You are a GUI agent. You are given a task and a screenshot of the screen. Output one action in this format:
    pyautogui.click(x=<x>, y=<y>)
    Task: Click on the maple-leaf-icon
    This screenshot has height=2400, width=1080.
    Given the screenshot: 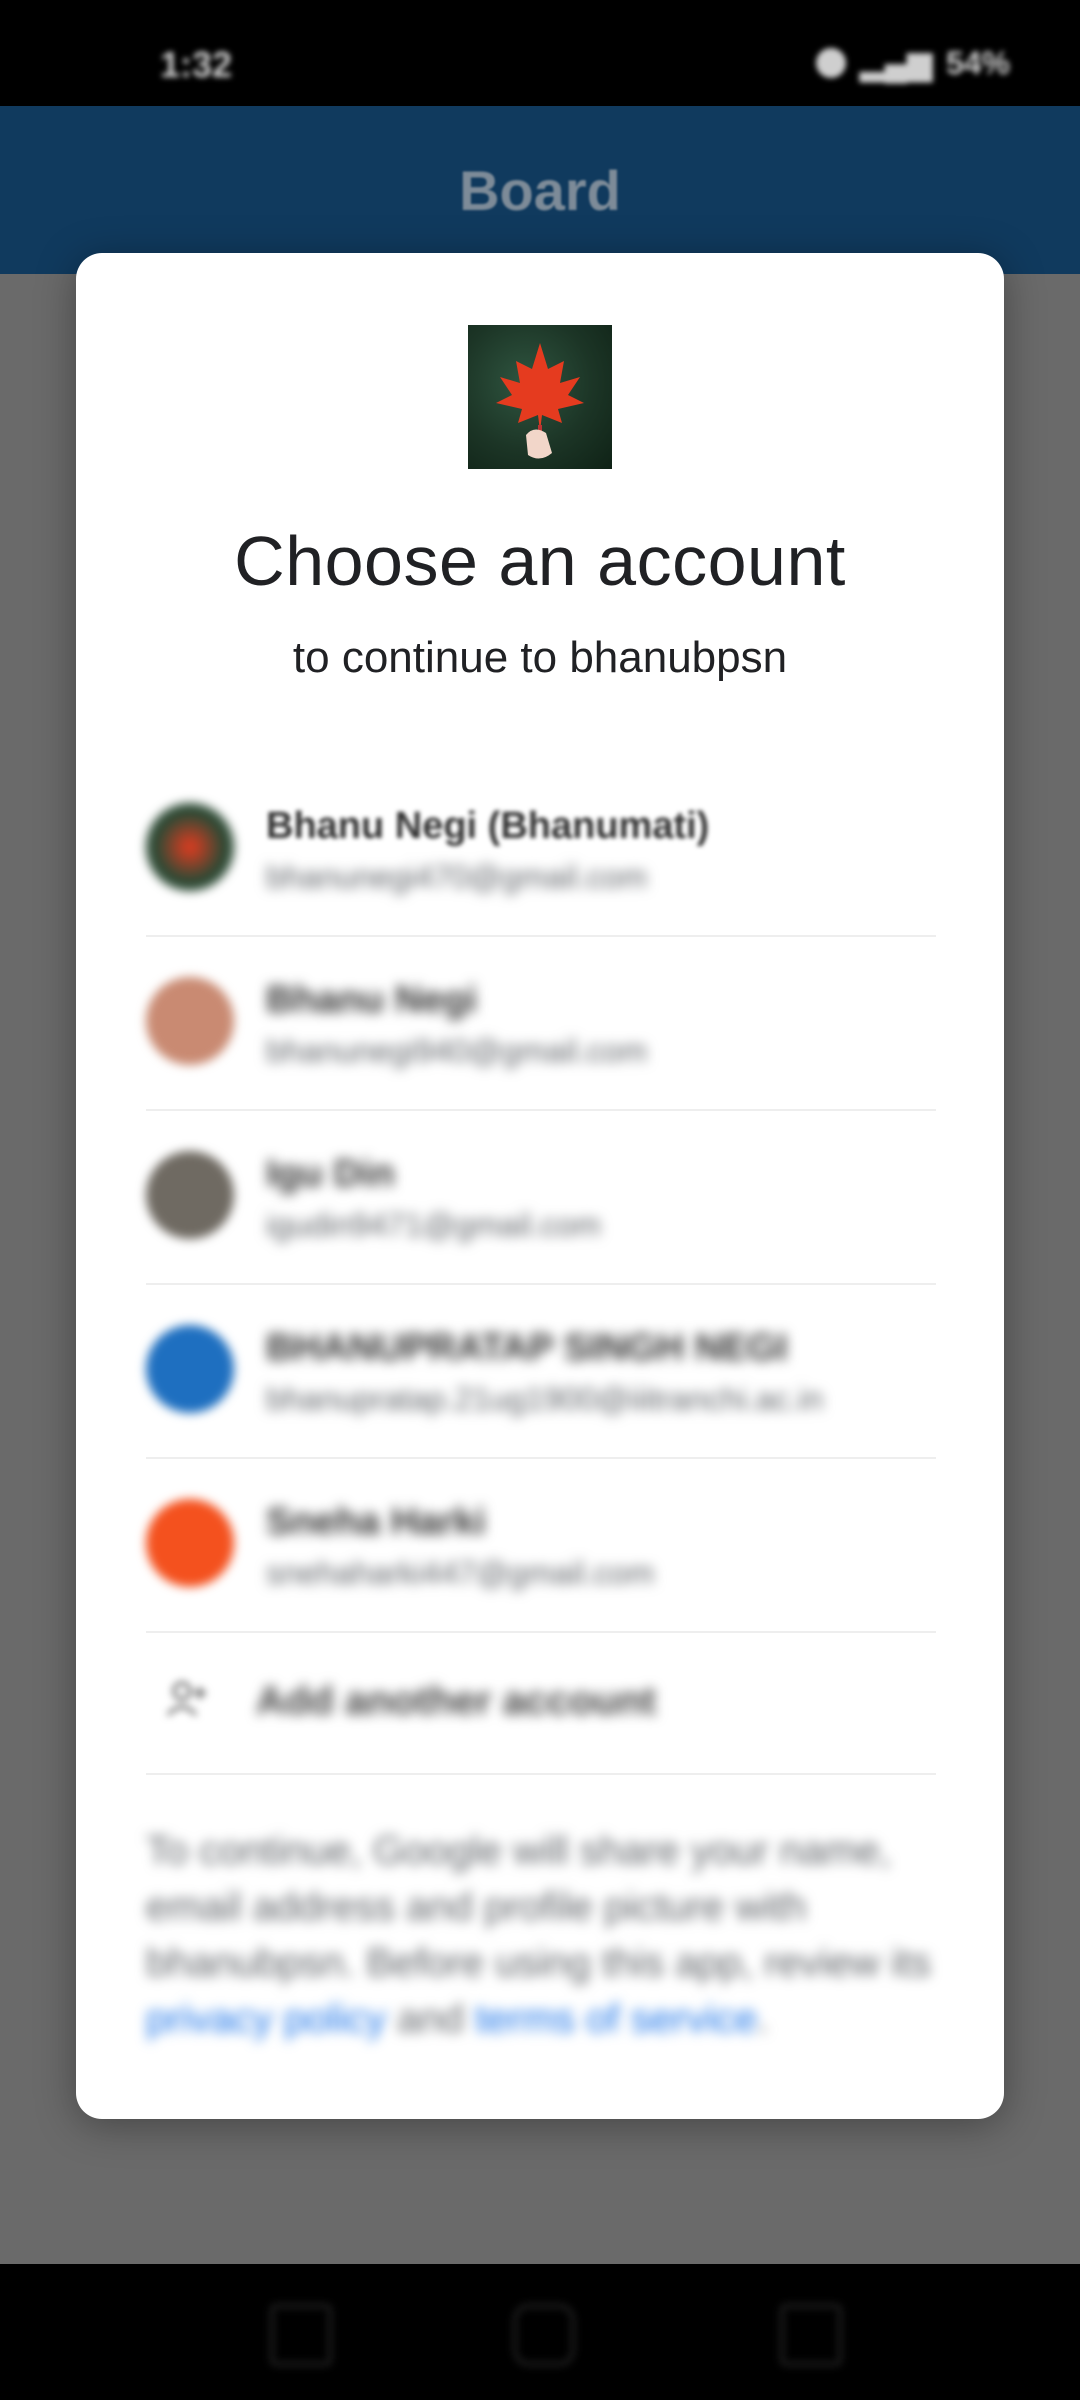 What is the action you would take?
    pyautogui.click(x=540, y=397)
    